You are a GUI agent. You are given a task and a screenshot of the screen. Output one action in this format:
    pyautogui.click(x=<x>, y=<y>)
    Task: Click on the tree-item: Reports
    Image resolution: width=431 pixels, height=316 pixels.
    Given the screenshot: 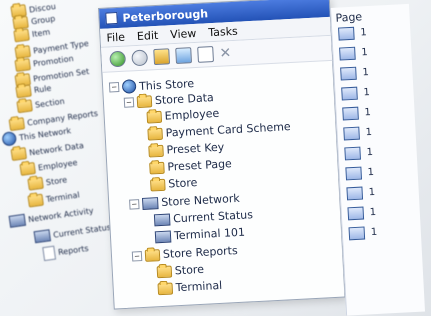 What is the action you would take?
    pyautogui.click(x=65, y=251)
    